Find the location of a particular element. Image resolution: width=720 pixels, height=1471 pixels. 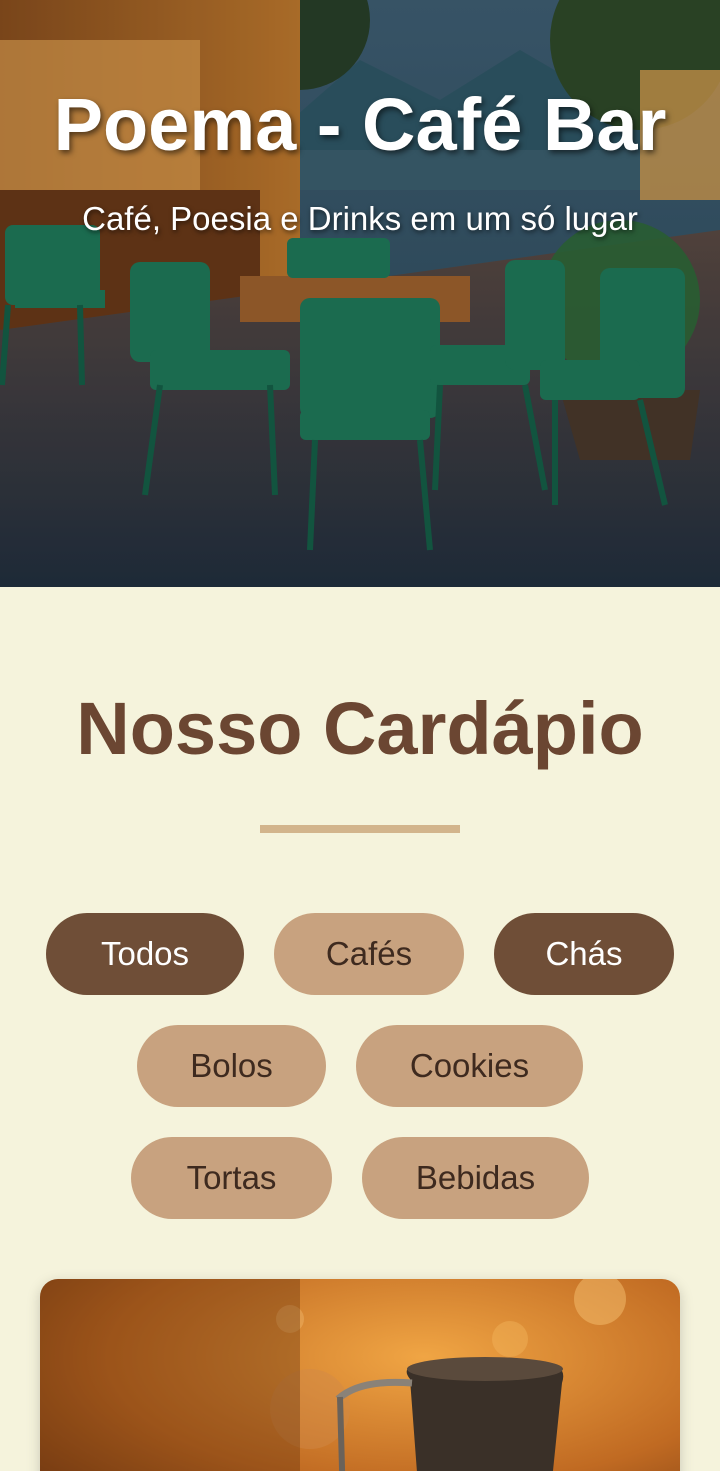

coffee-pot-image is located at coordinates (360, 1375).